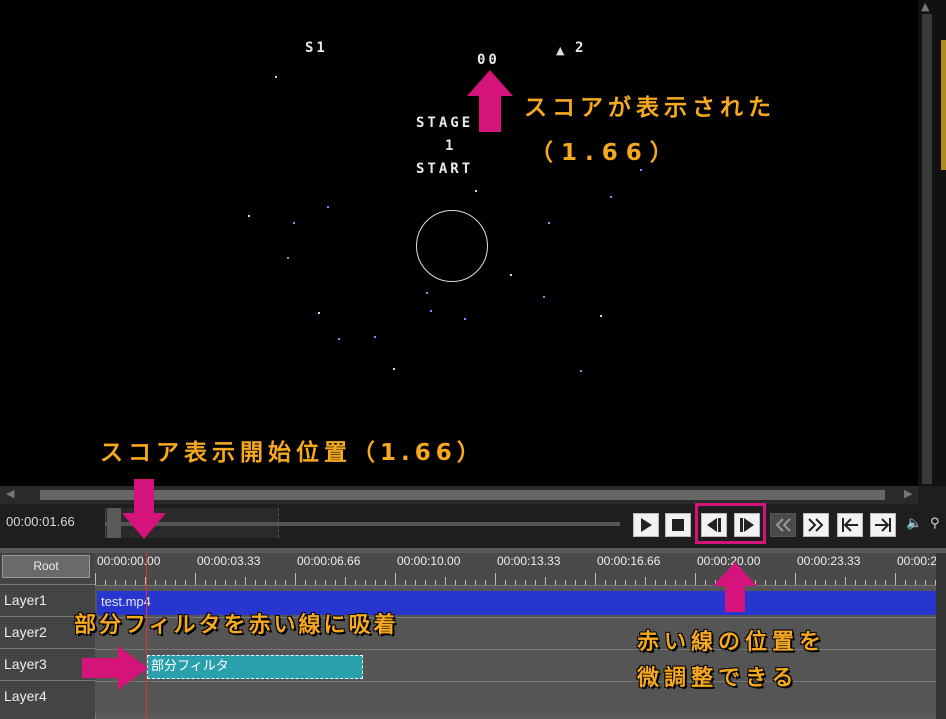 The image size is (946, 719). I want to click on rewind-icon, so click(783, 525).